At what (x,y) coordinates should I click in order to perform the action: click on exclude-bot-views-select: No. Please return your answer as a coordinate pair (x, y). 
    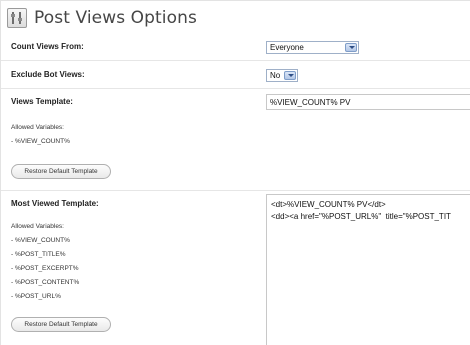
    Looking at the image, I should click on (282, 75).